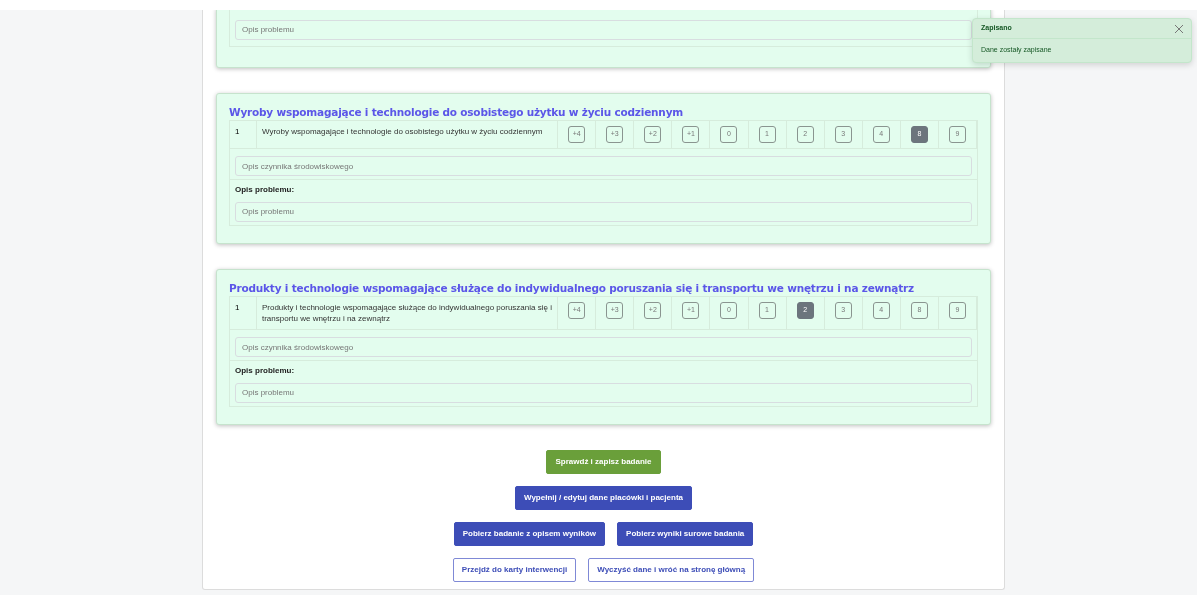 This screenshot has width=1197, height=595. Describe the element at coordinates (529, 533) in the screenshot. I see `action-button: Pobierz badanie z opisem wyników` at that location.